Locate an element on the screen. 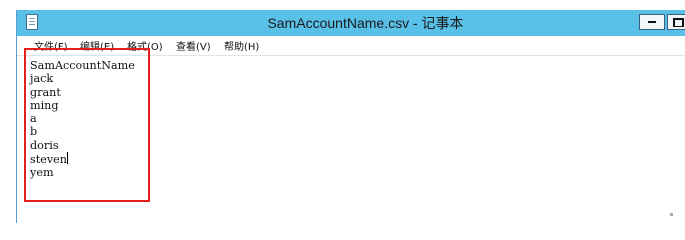 The height and width of the screenshot is (240, 685). maximize-button is located at coordinates (676, 22).